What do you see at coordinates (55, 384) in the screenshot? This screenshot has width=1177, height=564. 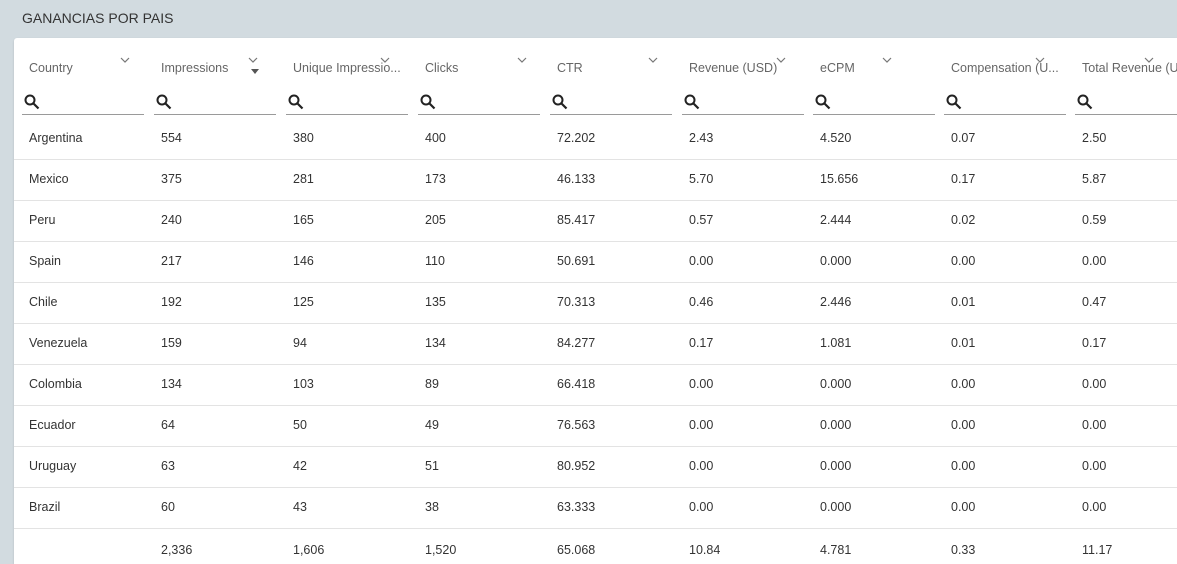 I see `cell-country: Colombia` at bounding box center [55, 384].